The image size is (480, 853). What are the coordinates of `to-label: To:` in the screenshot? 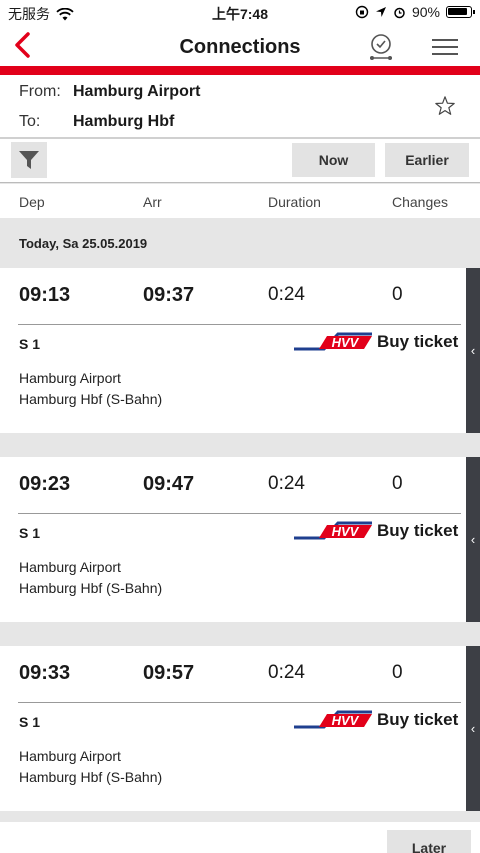 It's located at (30, 121).